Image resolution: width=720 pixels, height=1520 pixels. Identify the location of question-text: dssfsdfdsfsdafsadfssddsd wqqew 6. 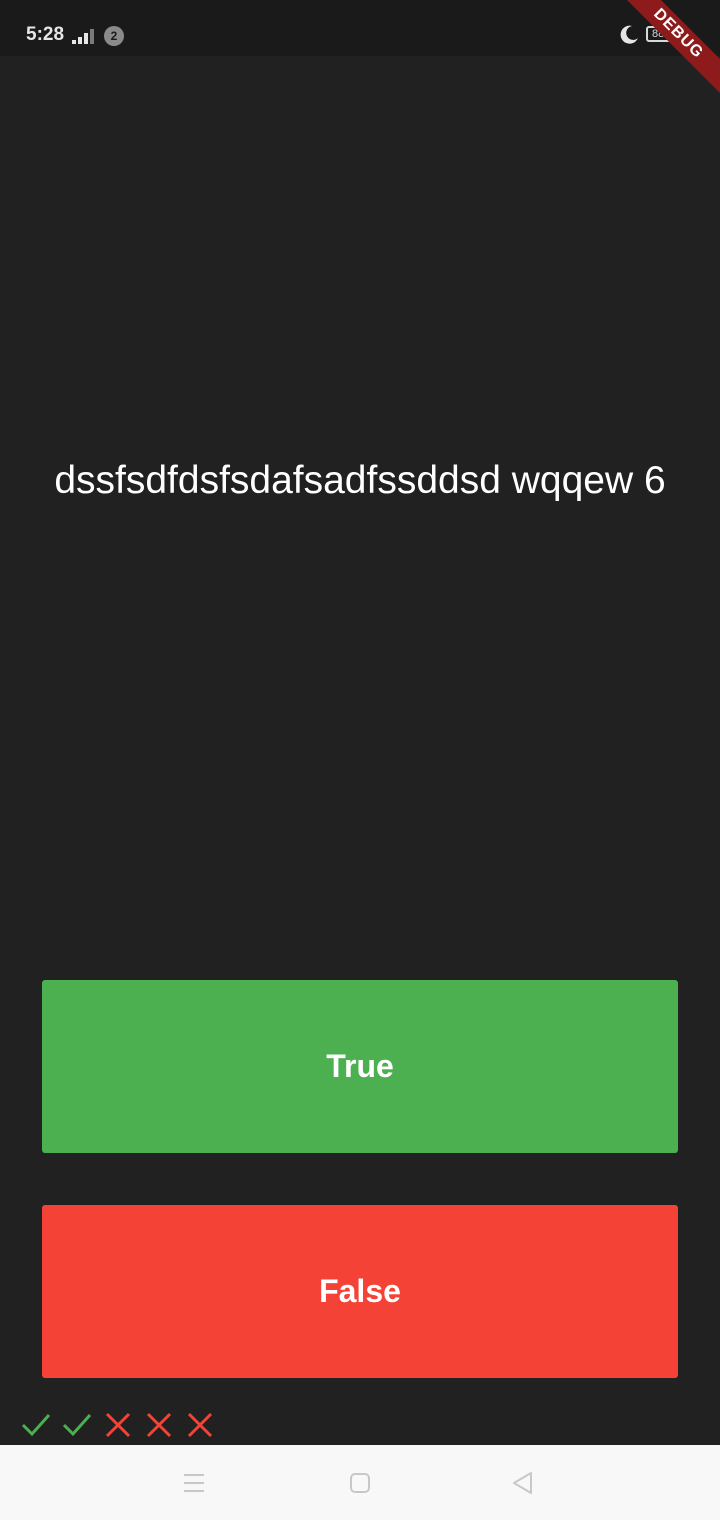
(360, 480).